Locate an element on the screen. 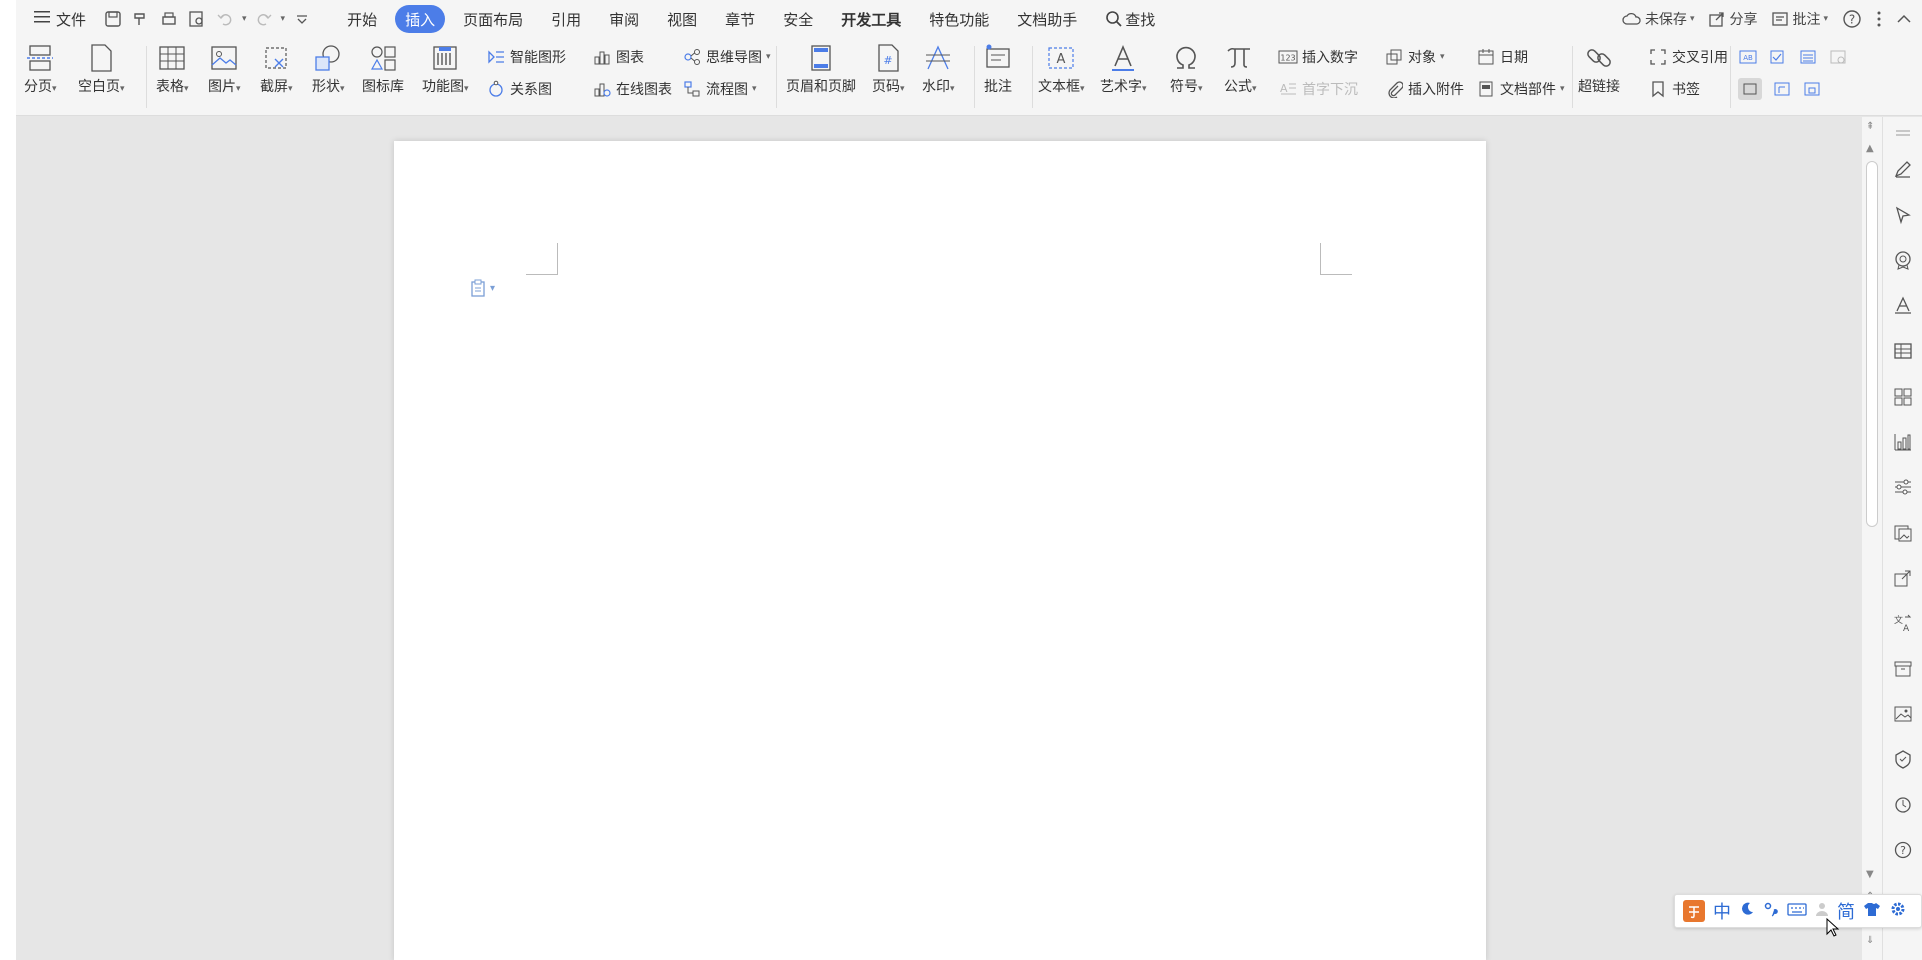  share-button: 分享 is located at coordinates (1732, 19).